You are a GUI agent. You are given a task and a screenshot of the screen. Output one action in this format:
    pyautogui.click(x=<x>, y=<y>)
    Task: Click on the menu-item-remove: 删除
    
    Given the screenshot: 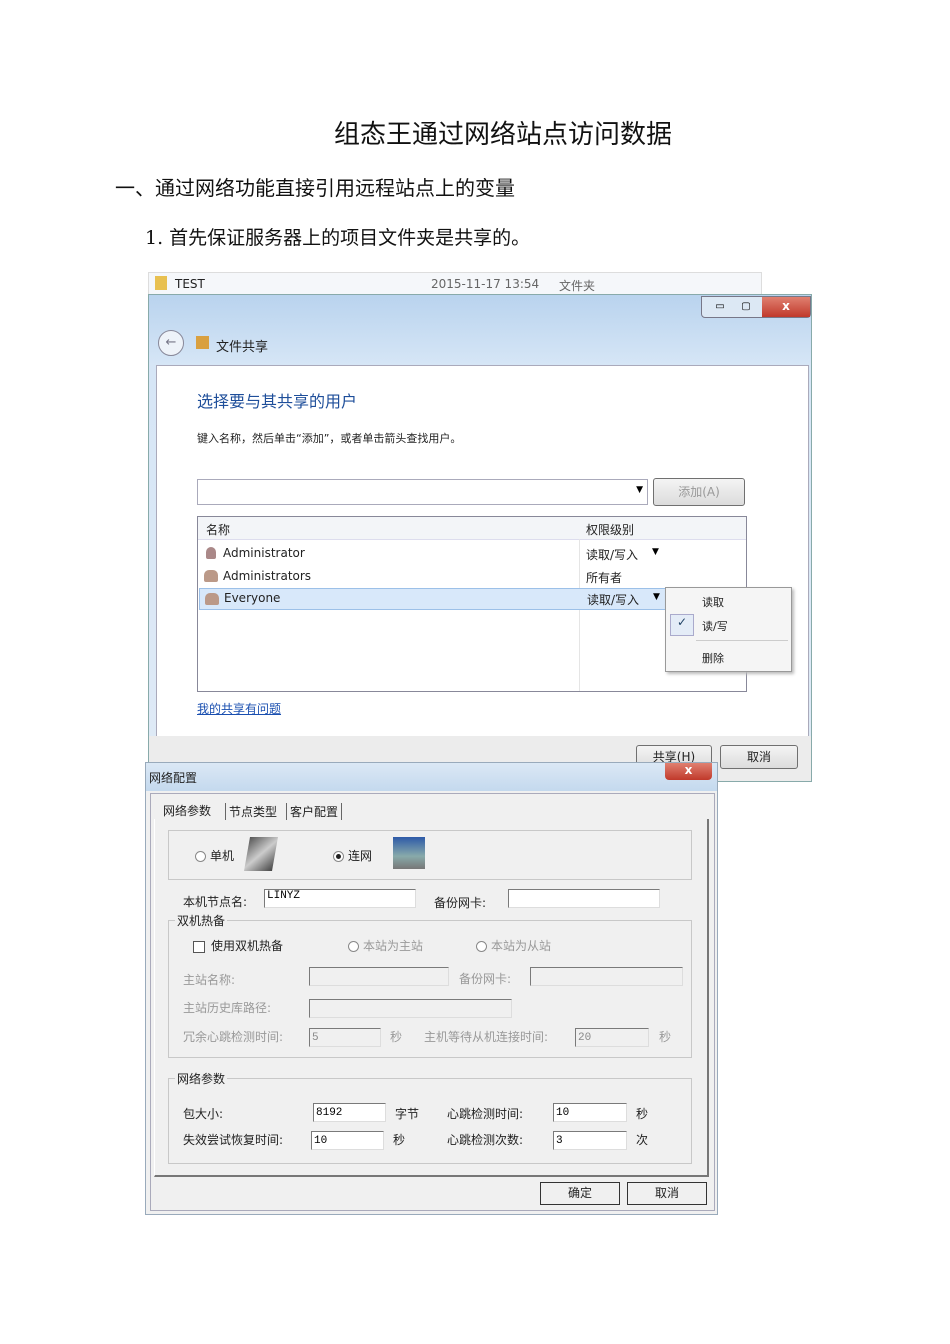 What is the action you would take?
    pyautogui.click(x=713, y=658)
    